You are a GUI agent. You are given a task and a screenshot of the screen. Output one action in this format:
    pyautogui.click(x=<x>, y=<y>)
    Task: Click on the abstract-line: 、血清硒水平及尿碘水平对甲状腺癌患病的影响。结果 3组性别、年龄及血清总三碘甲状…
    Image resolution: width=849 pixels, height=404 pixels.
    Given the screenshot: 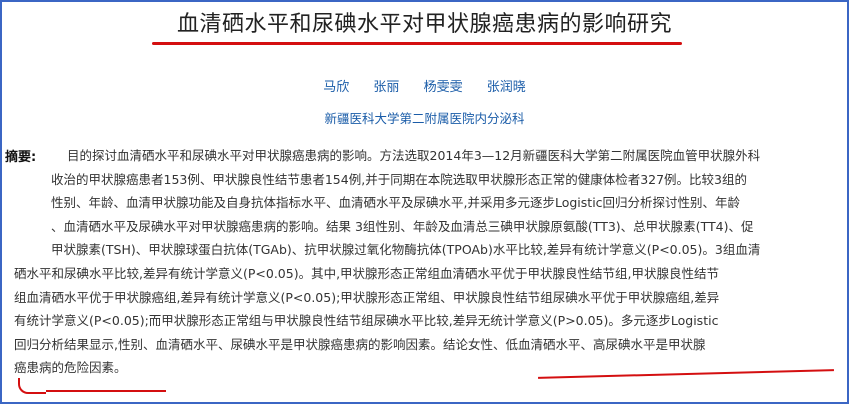 What is the action you would take?
    pyautogui.click(x=402, y=226)
    